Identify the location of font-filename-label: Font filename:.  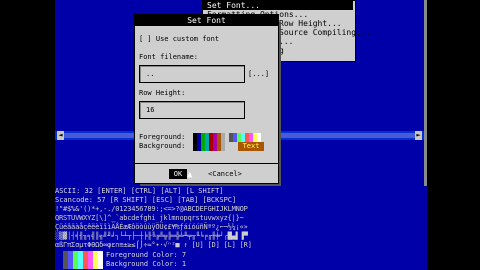
(169, 57).